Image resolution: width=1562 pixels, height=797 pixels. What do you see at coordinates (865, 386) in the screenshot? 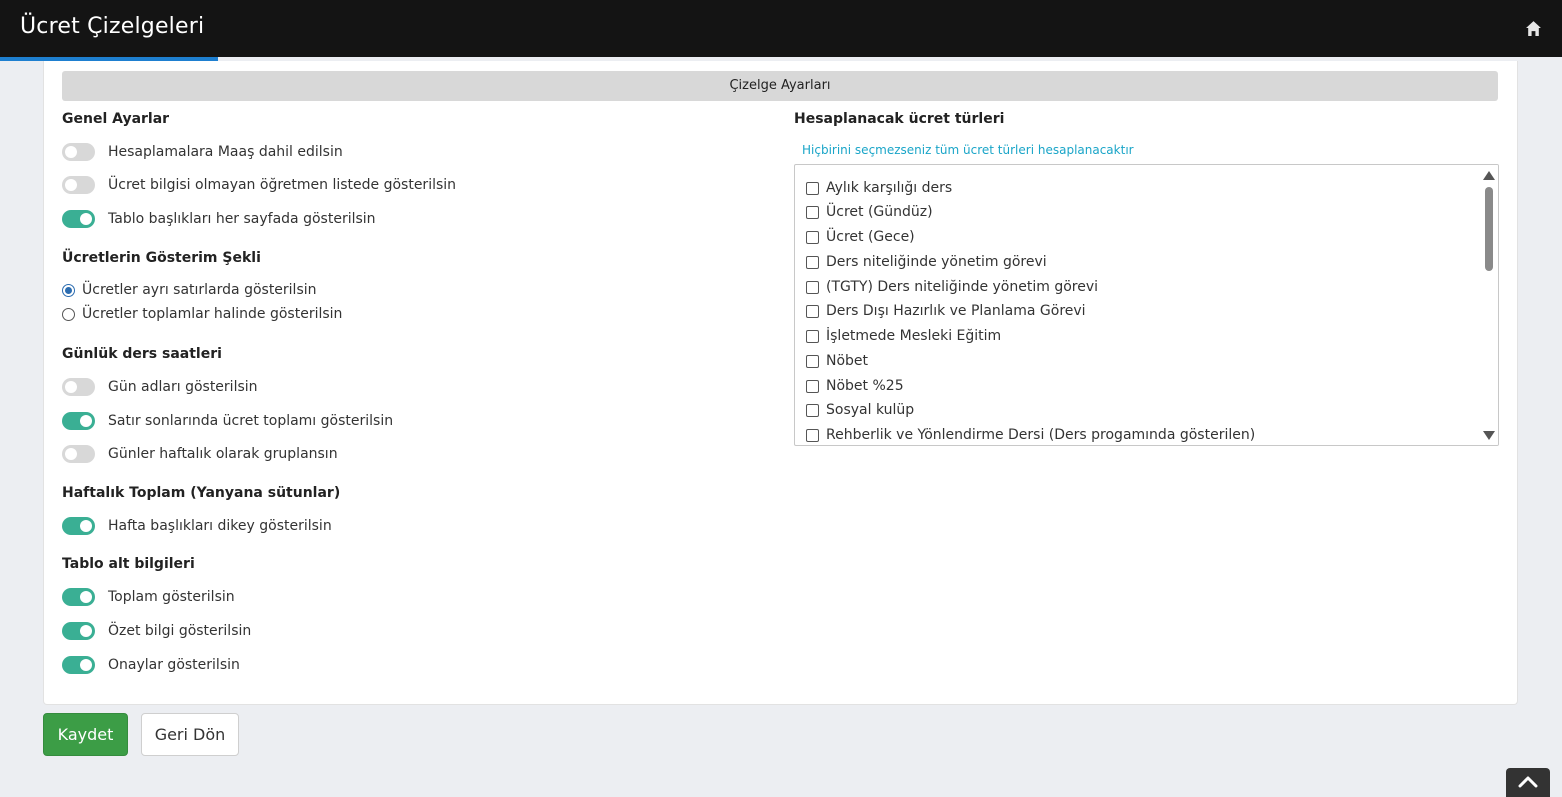
I see `list-item-label: Nöbet %25` at bounding box center [865, 386].